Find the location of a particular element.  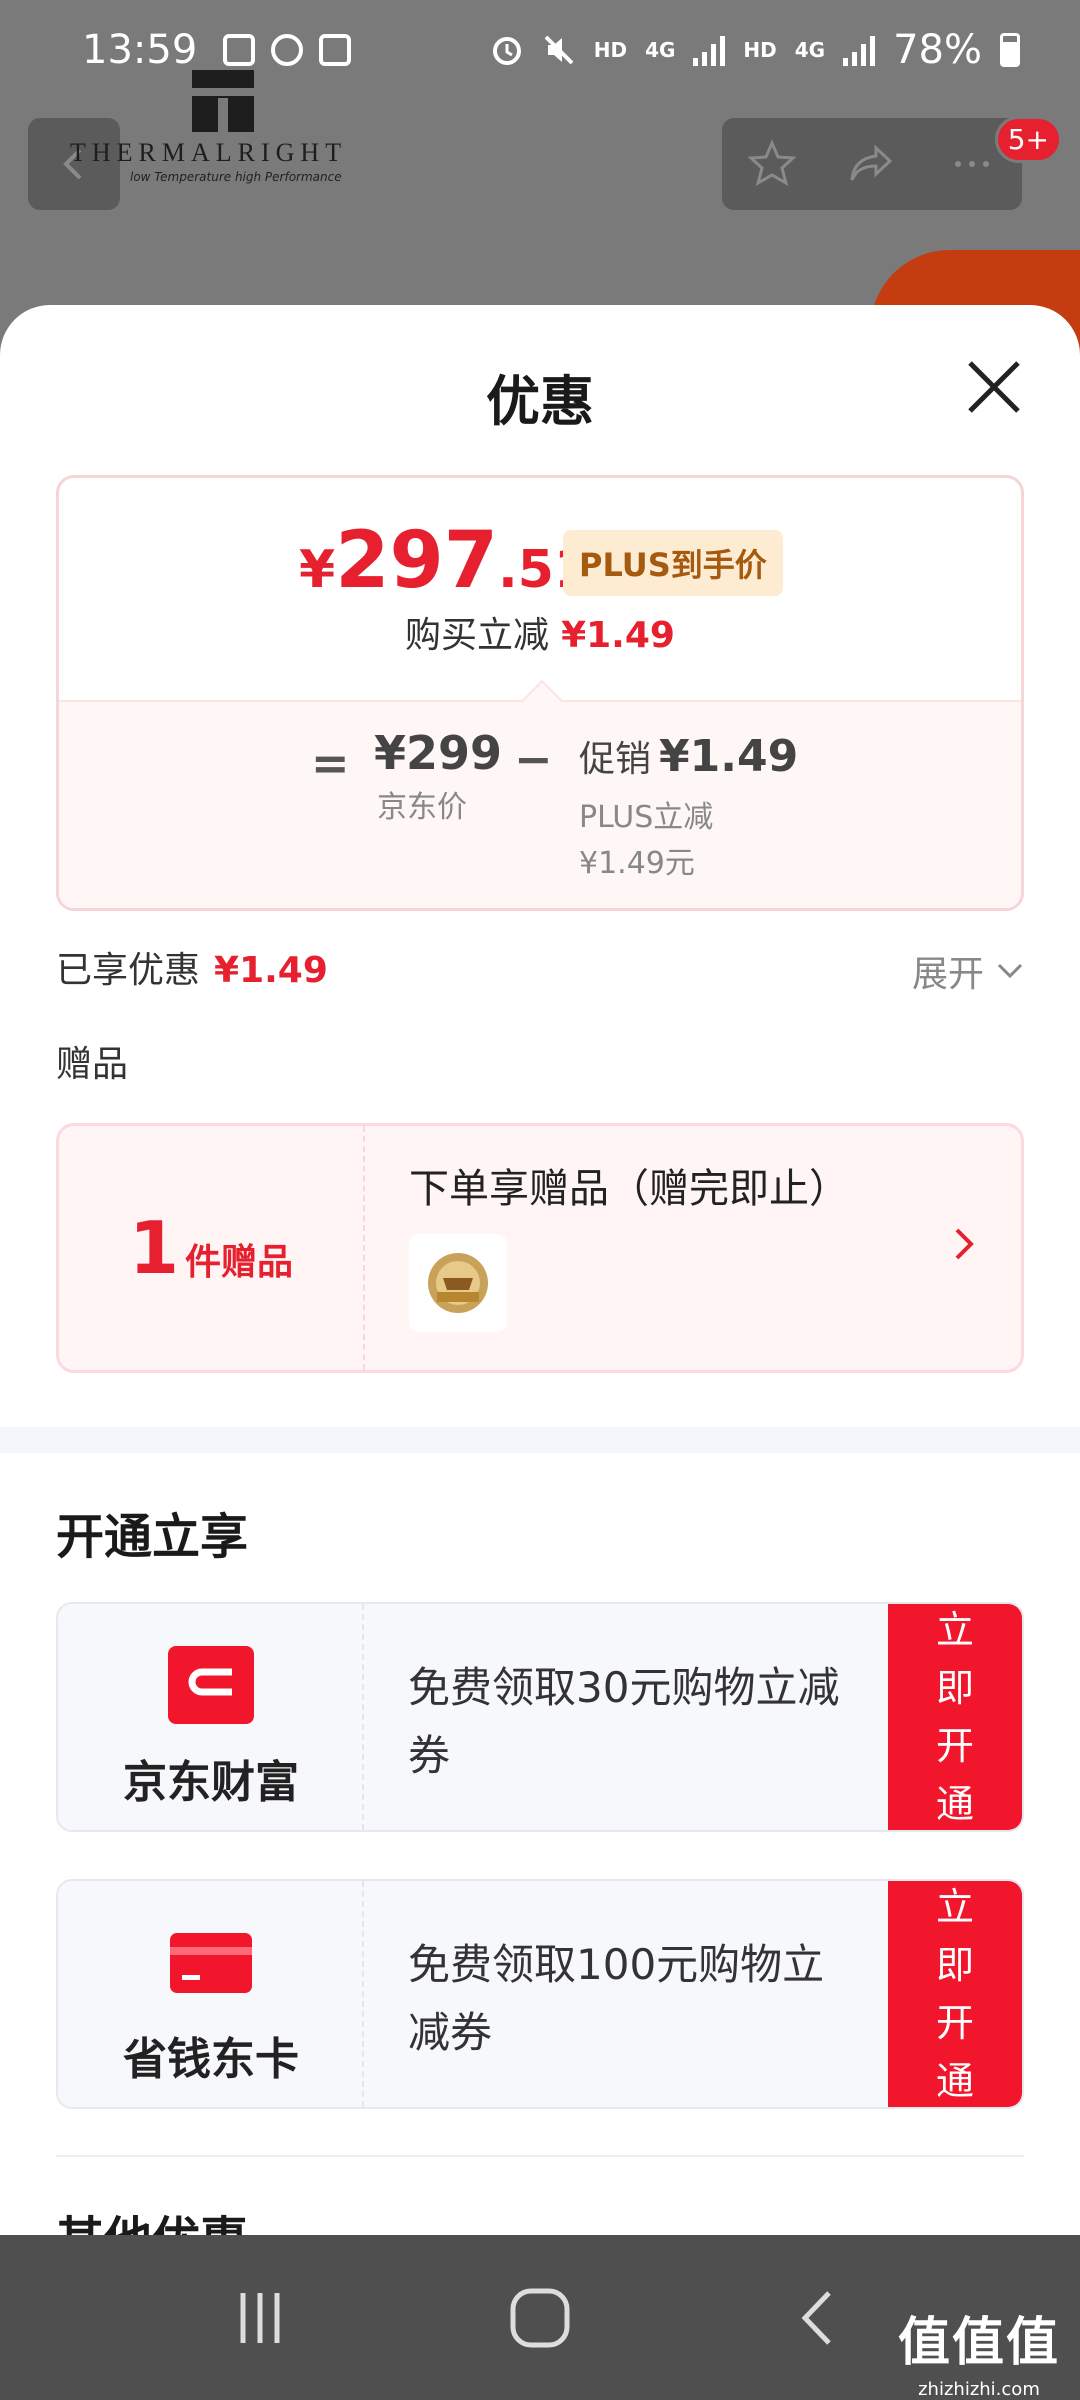

gift-heading: 赠品 is located at coordinates (92, 1064).